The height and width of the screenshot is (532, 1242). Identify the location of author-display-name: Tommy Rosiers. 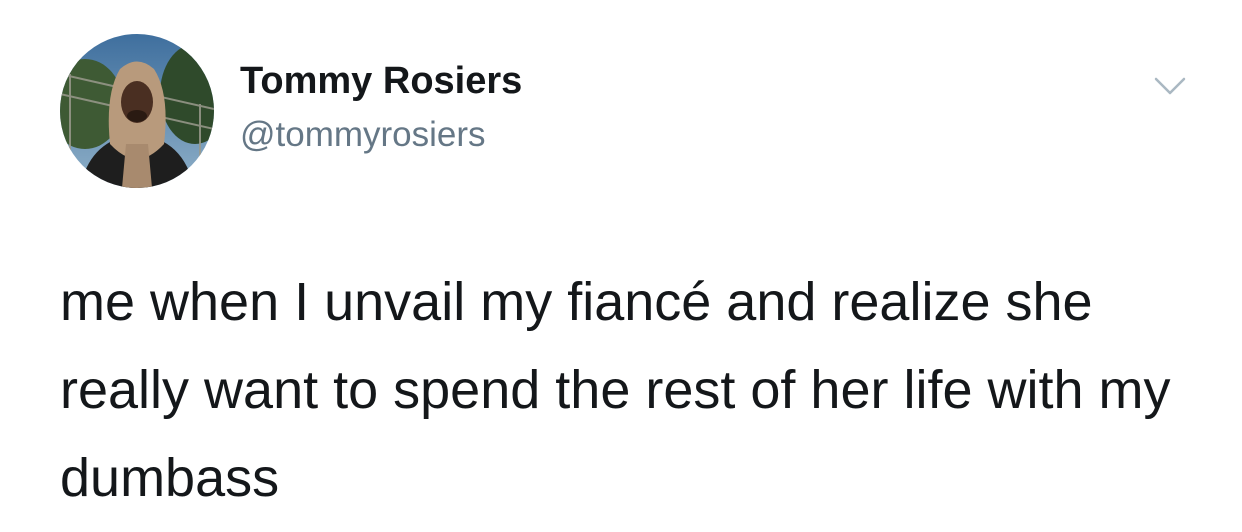
(381, 81).